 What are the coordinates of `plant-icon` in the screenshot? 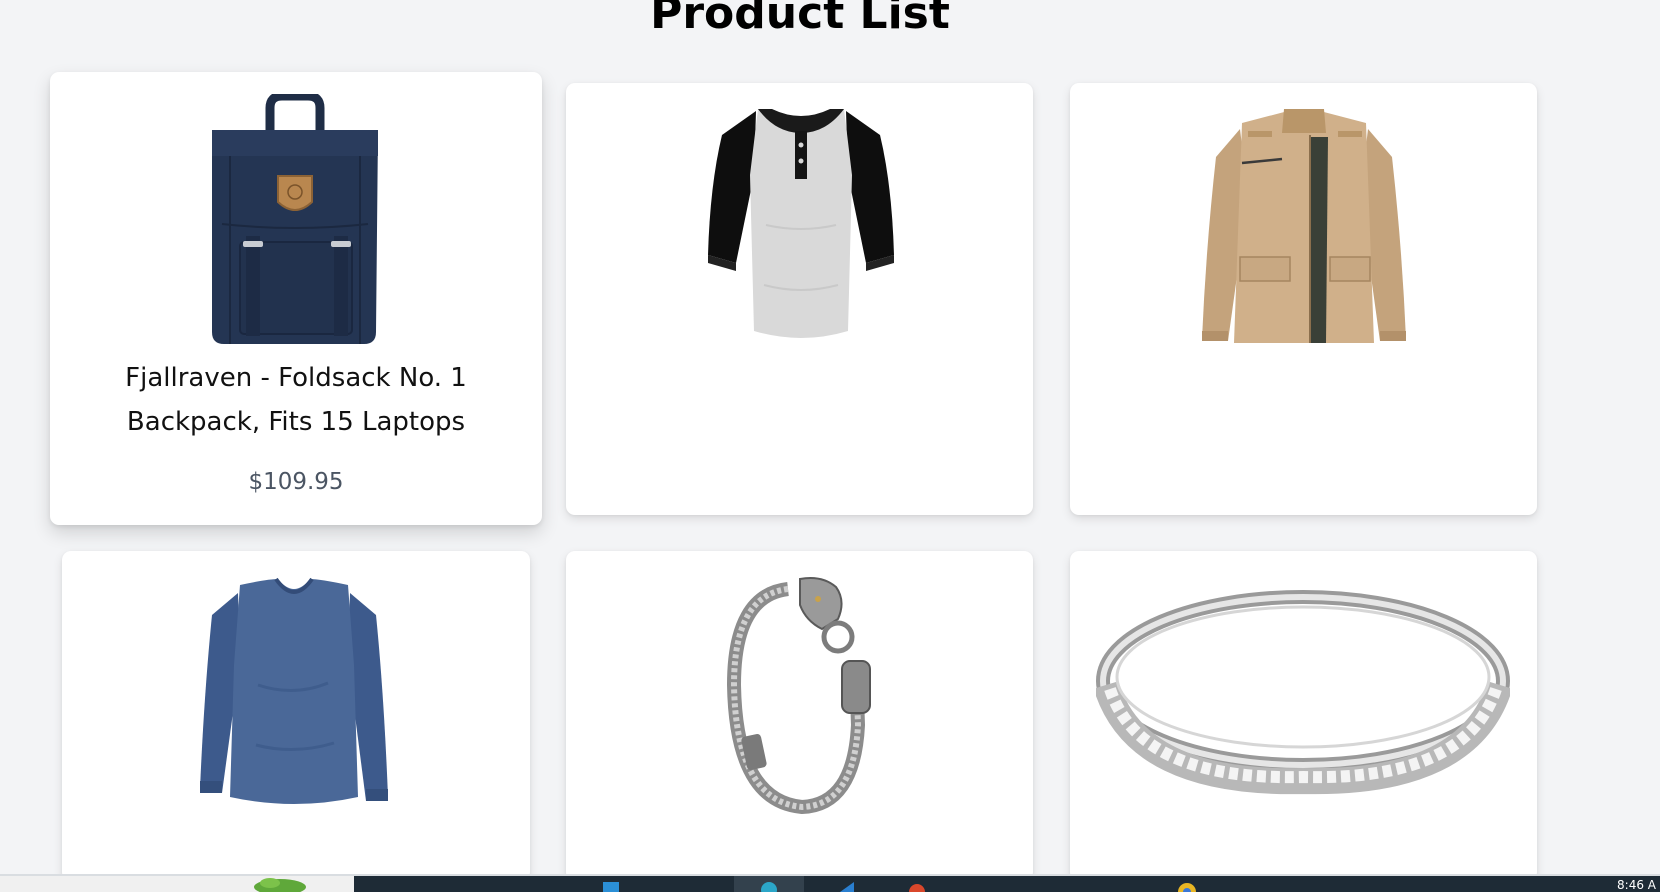 It's located at (280, 885).